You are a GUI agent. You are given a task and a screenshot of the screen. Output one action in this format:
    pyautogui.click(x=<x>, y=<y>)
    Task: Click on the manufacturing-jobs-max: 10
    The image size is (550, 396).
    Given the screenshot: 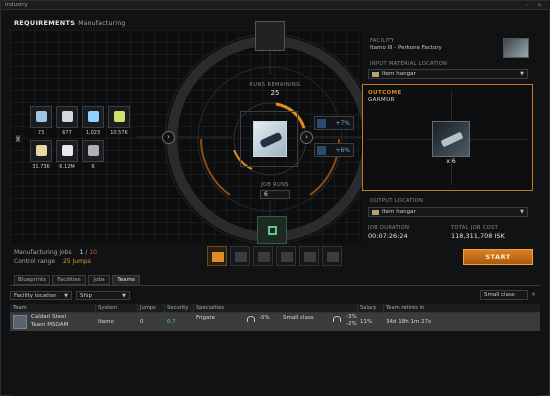 What is the action you would take?
    pyautogui.click(x=93, y=252)
    